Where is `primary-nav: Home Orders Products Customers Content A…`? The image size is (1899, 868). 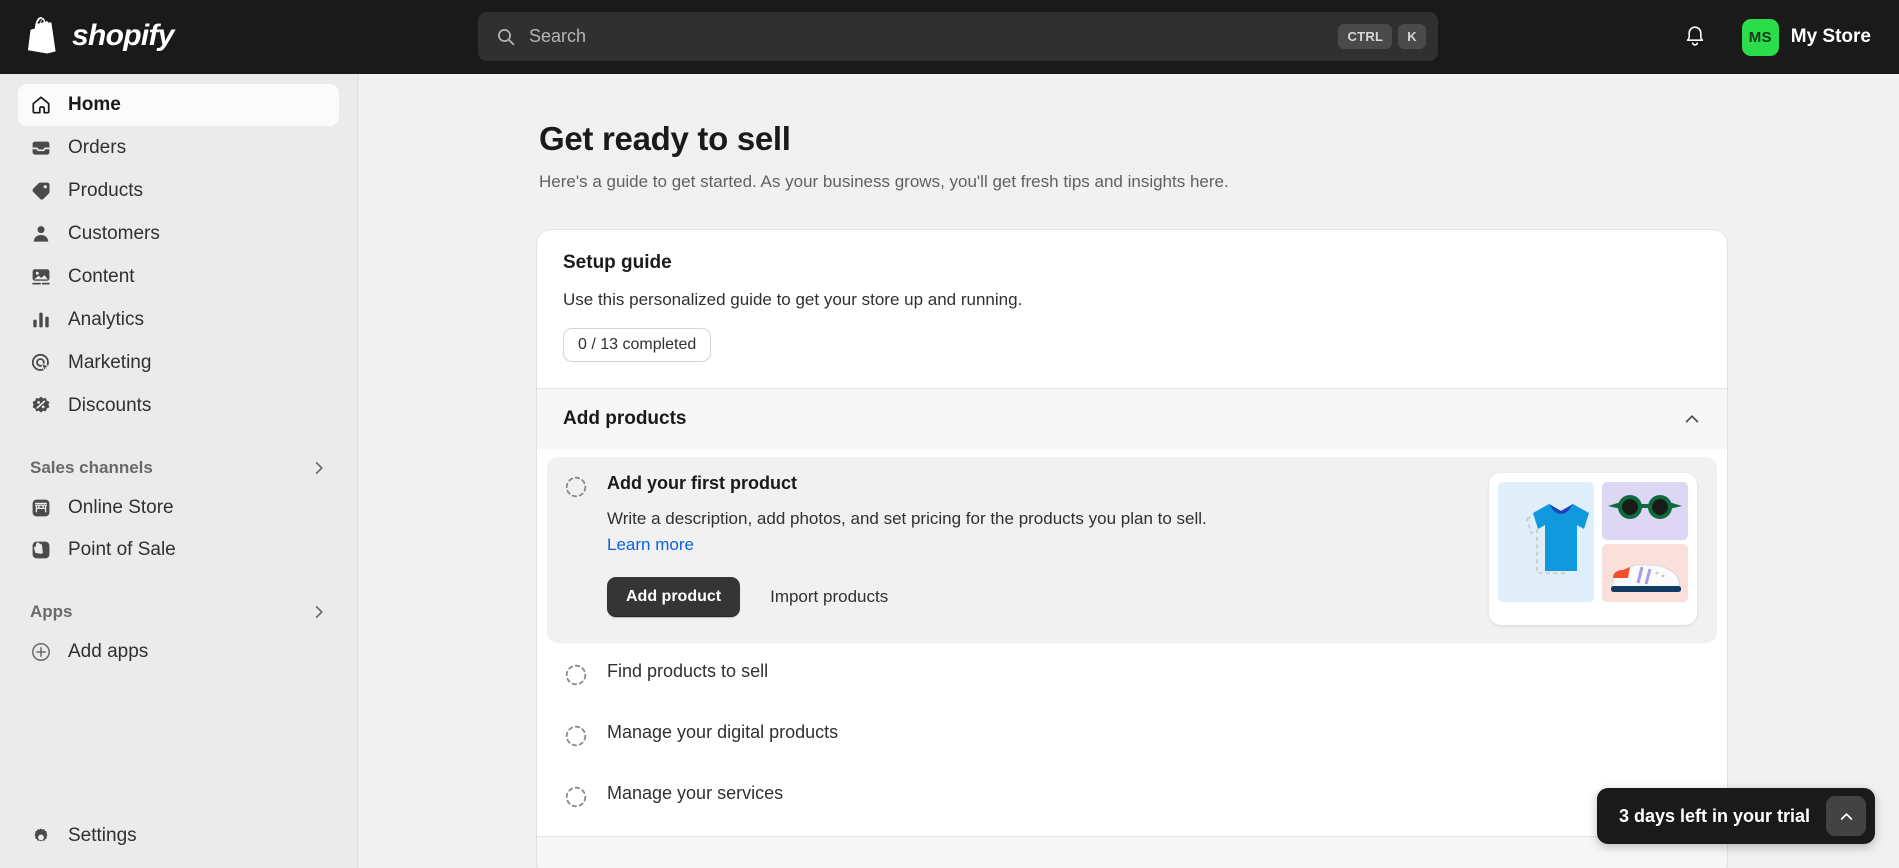 primary-nav: Home Orders Products Customers Content A… is located at coordinates (178, 250).